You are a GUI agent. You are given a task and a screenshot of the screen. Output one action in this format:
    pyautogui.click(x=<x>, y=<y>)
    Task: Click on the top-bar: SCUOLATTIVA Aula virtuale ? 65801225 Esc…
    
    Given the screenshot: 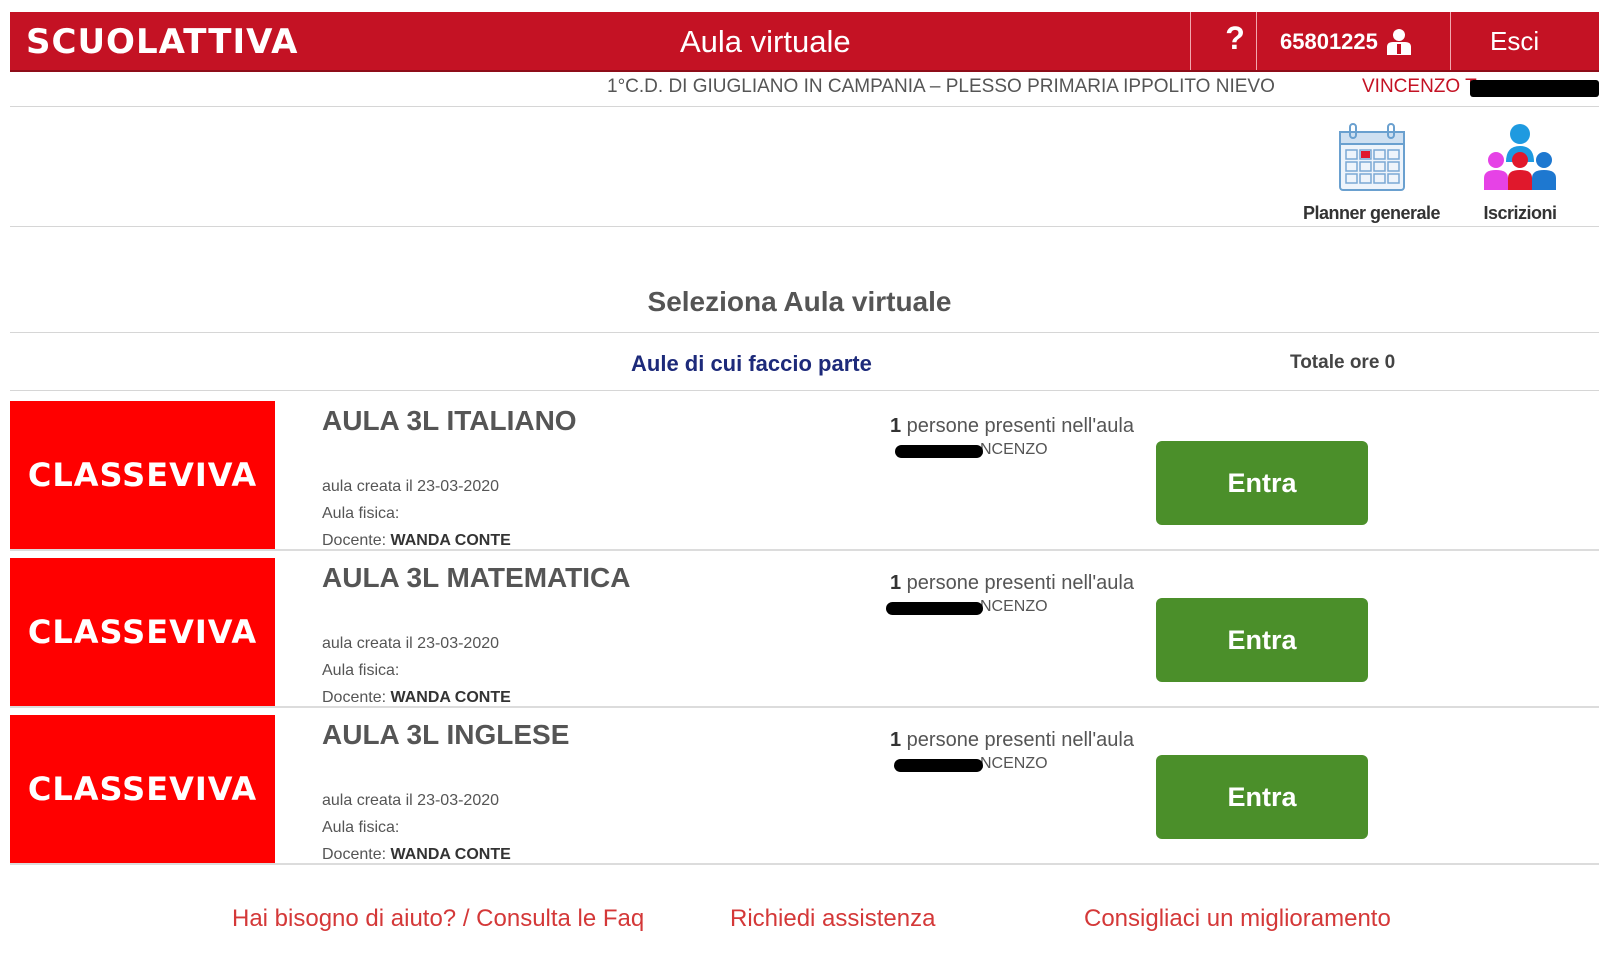 What is the action you would take?
    pyautogui.click(x=804, y=42)
    